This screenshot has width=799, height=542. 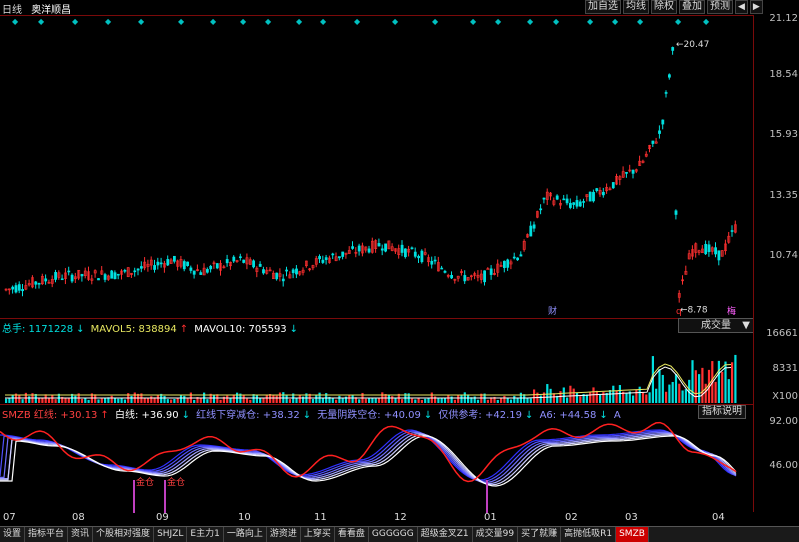 What do you see at coordinates (284, 534) in the screenshot?
I see `bottom-tab: 游资进` at bounding box center [284, 534].